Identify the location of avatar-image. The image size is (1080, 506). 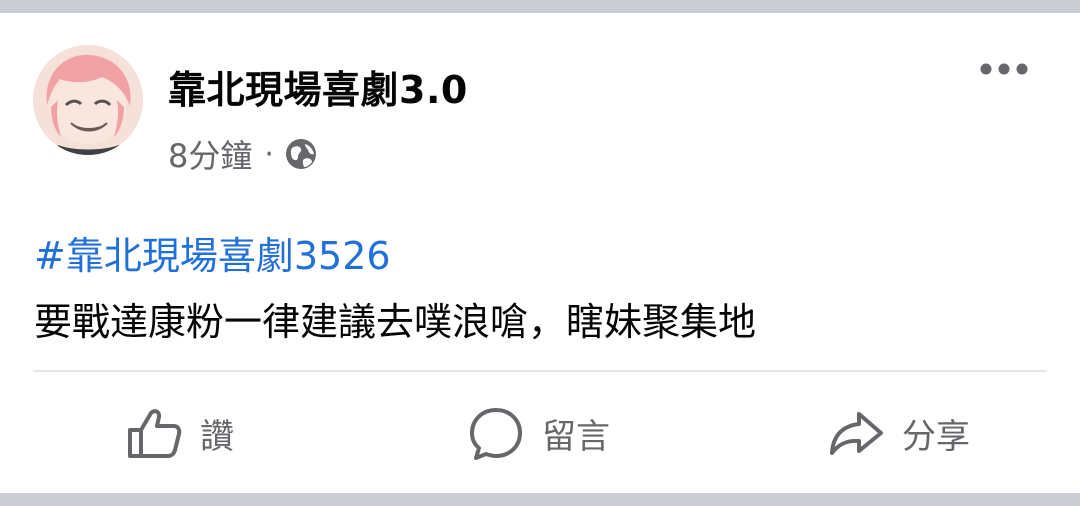
(88, 100).